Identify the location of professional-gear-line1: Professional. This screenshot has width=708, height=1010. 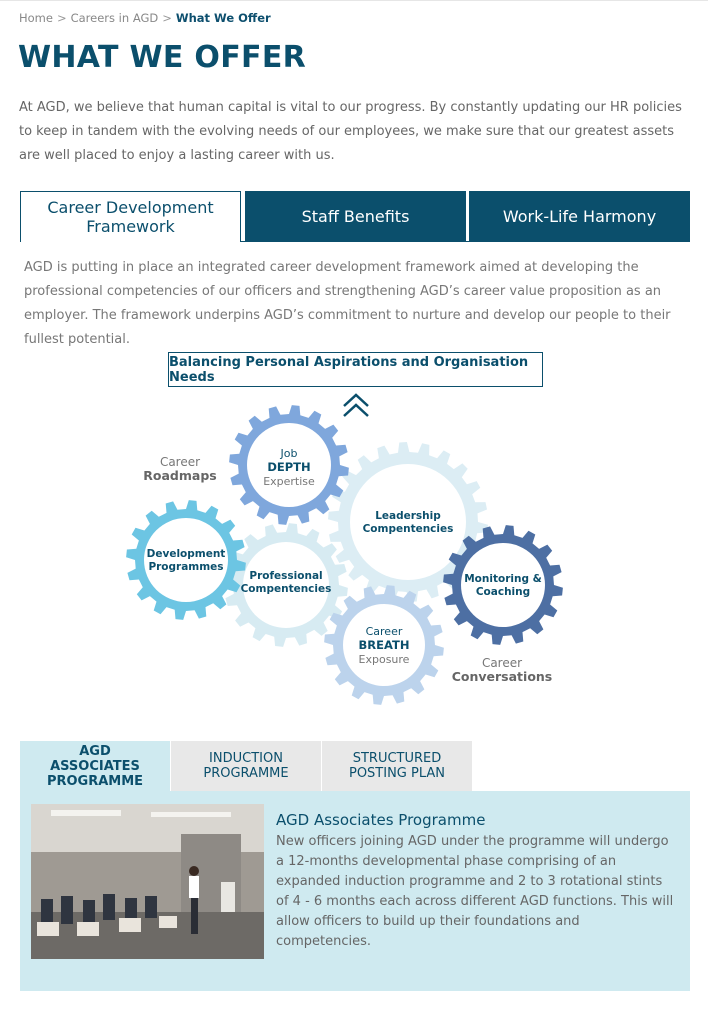
(285, 576).